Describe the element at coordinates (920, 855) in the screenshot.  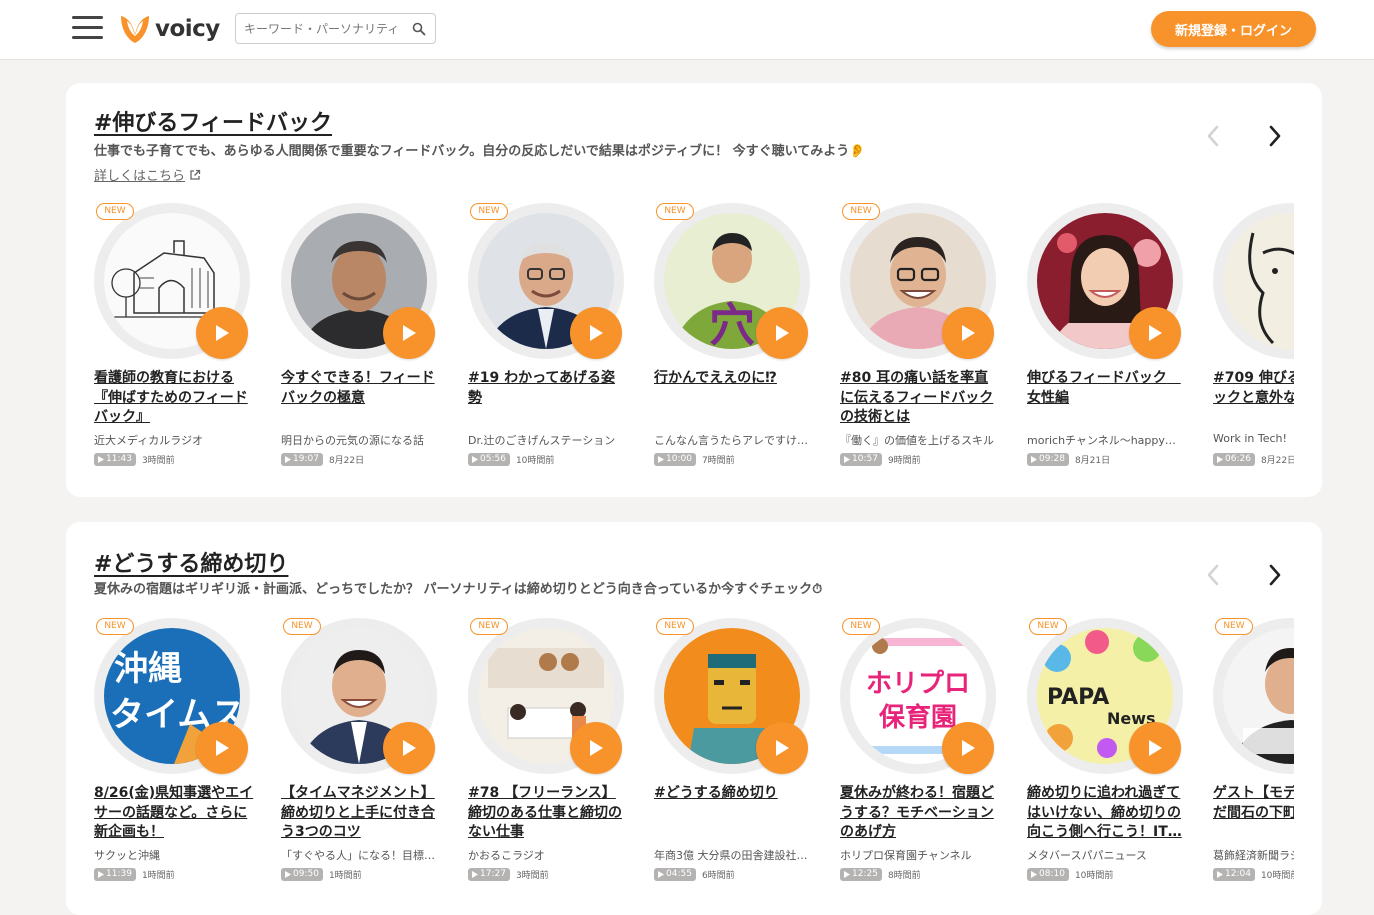
I see `channel-name: ホリプロ保育園チャンネル` at that location.